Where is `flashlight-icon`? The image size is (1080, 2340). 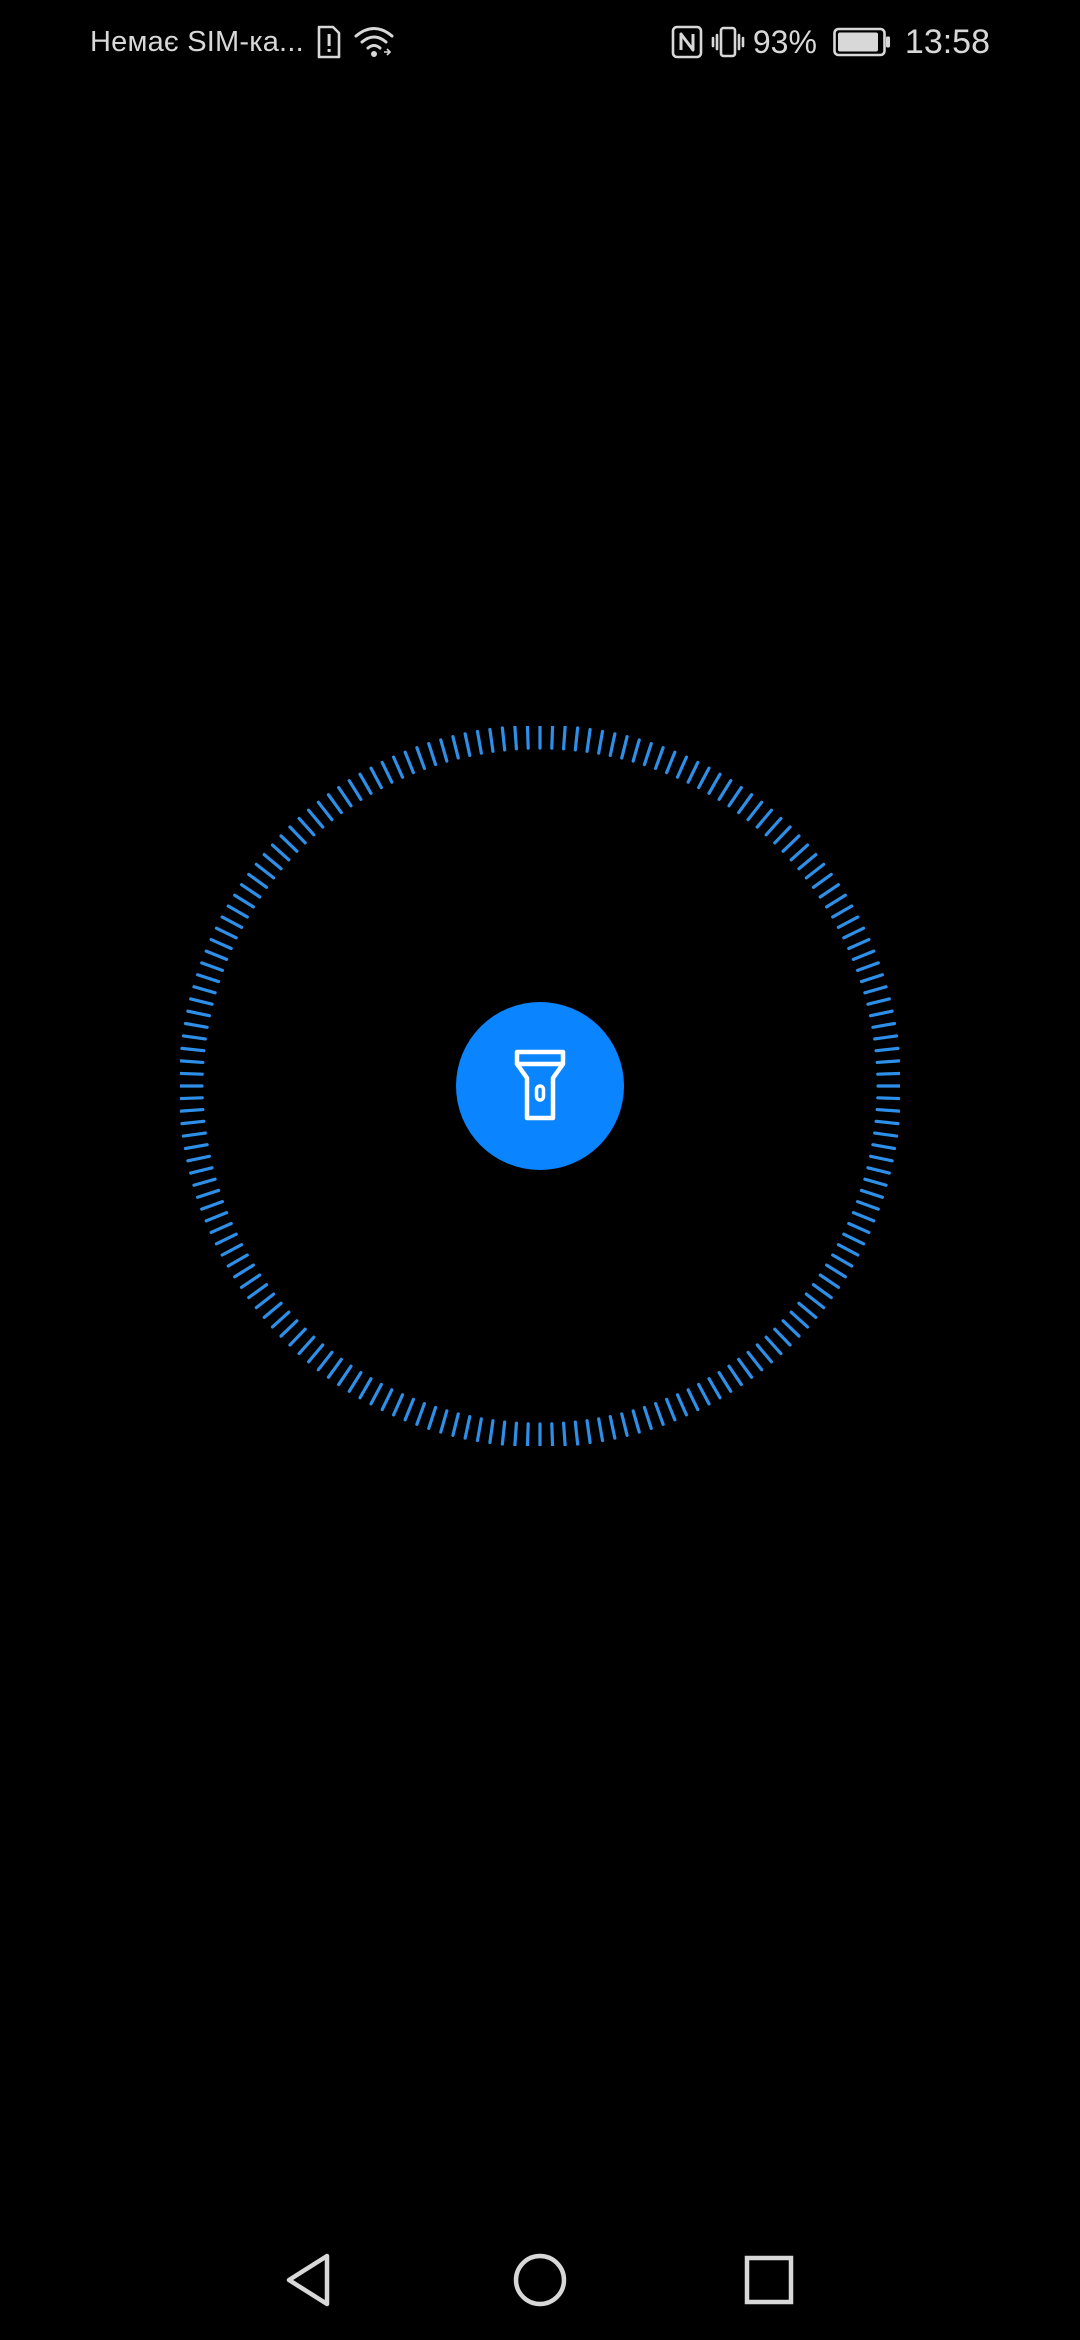
flashlight-icon is located at coordinates (540, 1086).